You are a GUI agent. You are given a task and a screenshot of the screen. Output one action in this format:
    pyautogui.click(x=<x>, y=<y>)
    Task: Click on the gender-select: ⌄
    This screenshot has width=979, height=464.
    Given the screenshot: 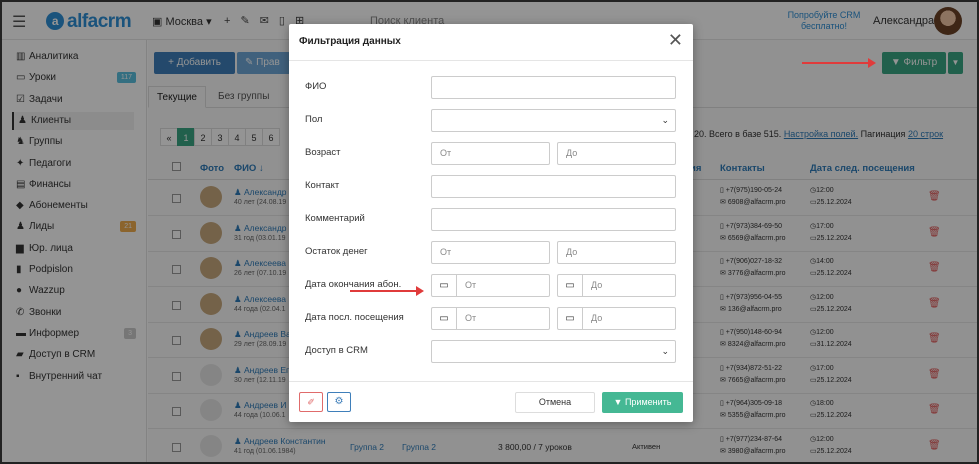 What is the action you would take?
    pyautogui.click(x=553, y=120)
    